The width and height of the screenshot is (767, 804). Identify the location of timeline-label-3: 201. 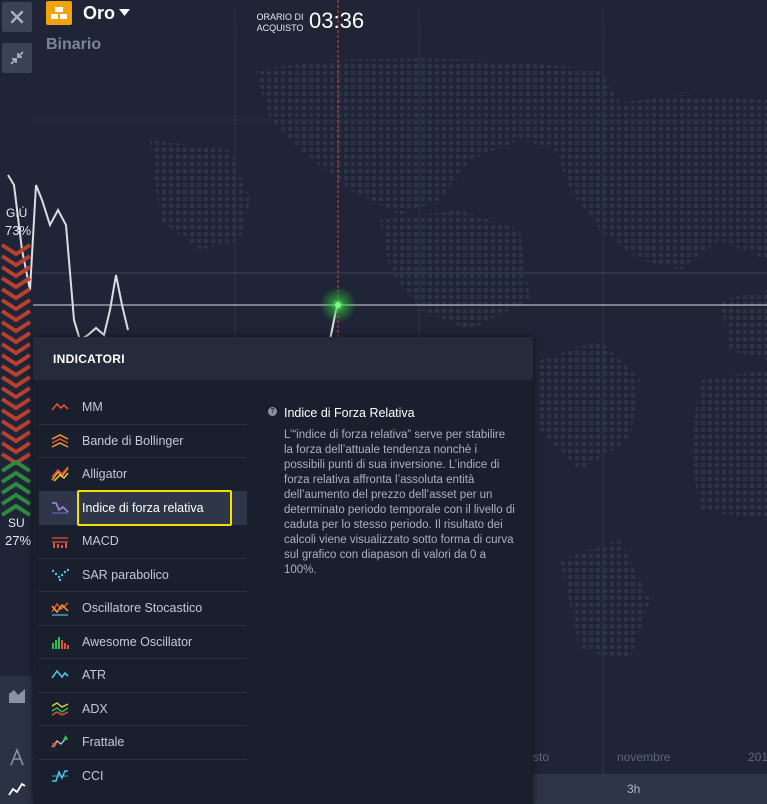
(757, 757).